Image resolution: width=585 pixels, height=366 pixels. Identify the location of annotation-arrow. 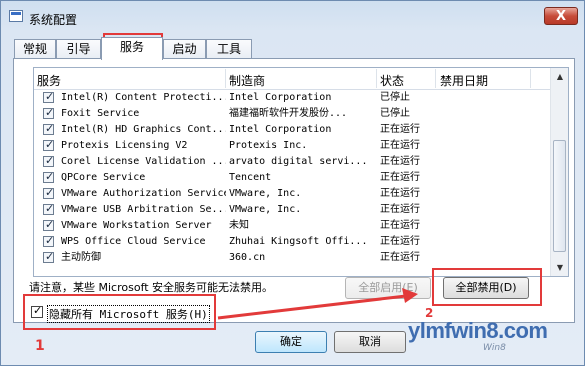
(317, 304).